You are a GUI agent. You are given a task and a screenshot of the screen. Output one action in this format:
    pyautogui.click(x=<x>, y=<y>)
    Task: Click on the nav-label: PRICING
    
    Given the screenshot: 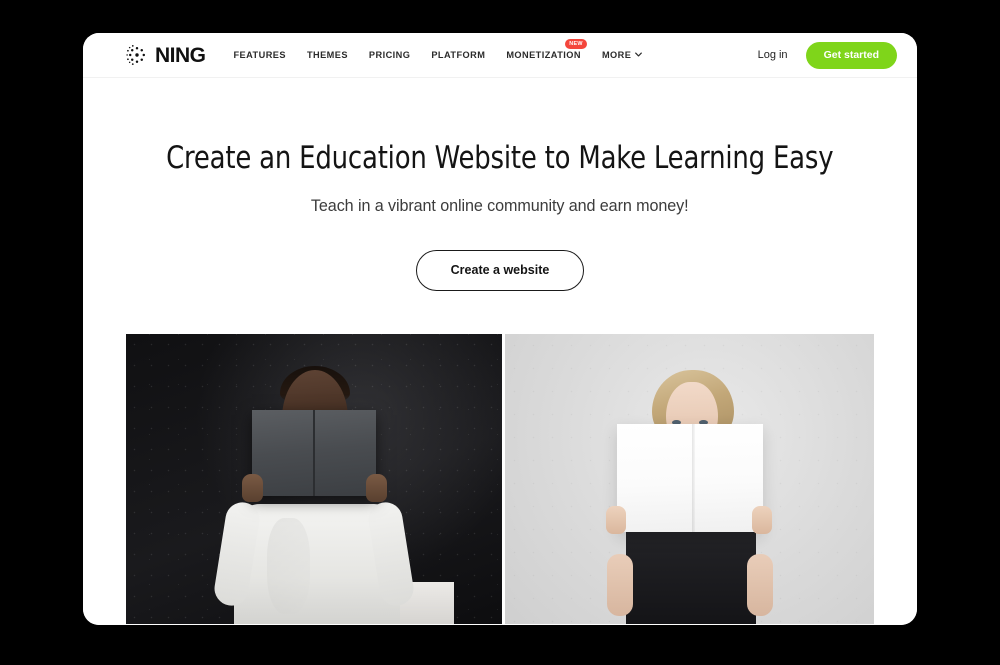 What is the action you would take?
    pyautogui.click(x=389, y=55)
    